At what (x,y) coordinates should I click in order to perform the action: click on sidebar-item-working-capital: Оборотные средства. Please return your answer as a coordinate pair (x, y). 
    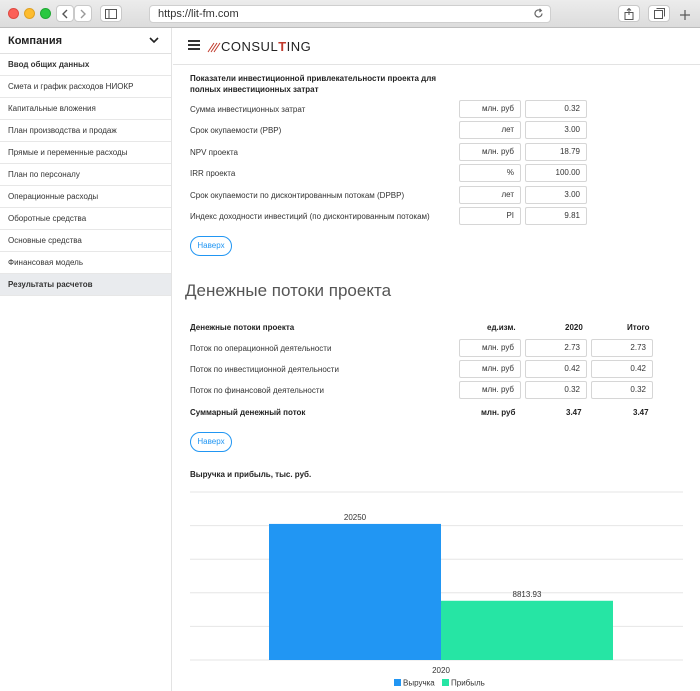
    Looking at the image, I should click on (85, 219).